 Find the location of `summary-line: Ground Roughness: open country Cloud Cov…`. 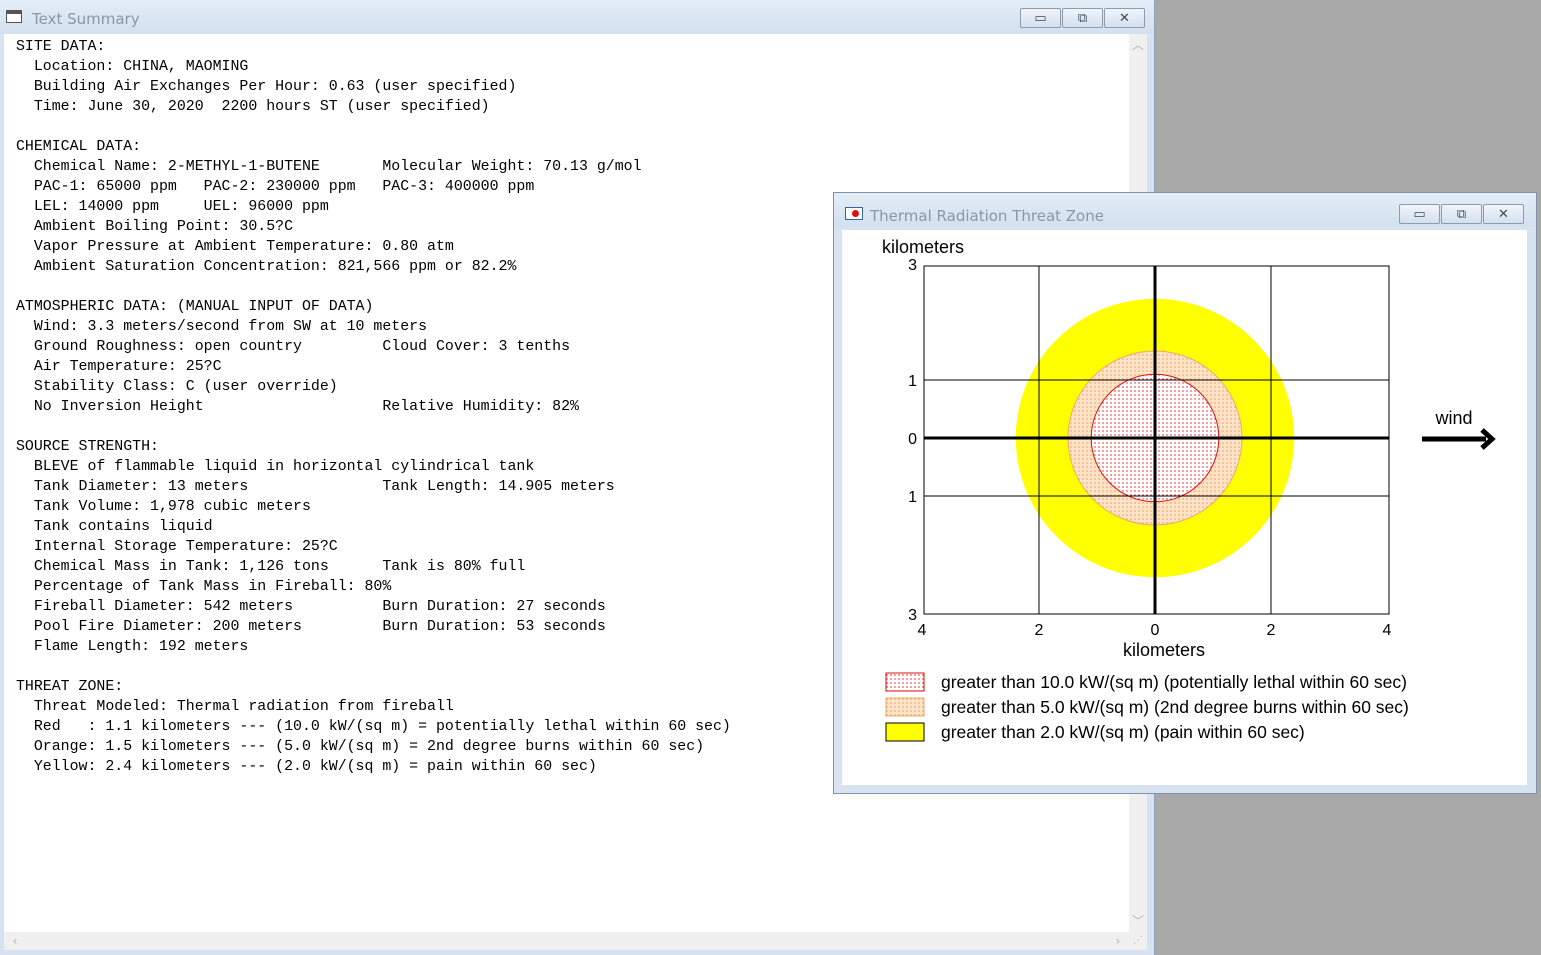

summary-line: Ground Roughness: open country Cloud Cov… is located at coordinates (293, 347).